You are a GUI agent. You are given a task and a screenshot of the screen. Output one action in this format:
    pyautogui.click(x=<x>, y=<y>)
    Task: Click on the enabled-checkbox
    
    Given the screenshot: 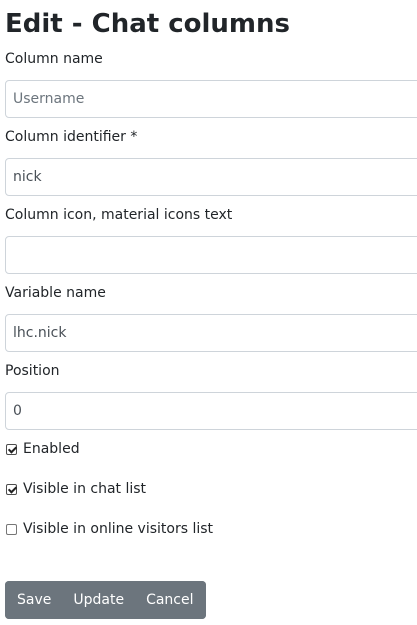 What is the action you would take?
    pyautogui.click(x=11, y=449)
    